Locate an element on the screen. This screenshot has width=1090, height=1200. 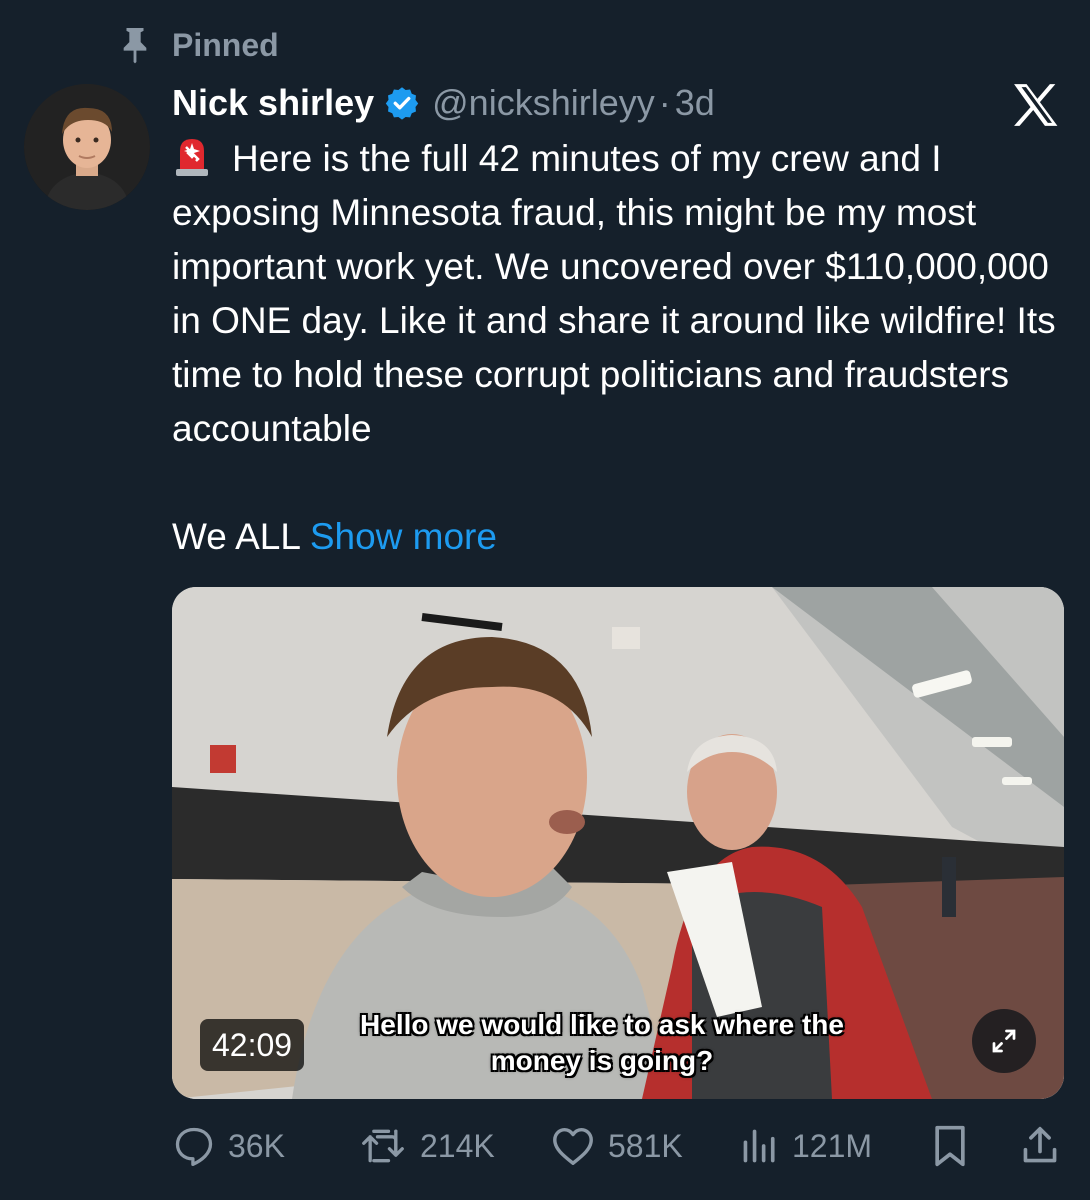
retweet-button: 214K is located at coordinates (426, 1146).